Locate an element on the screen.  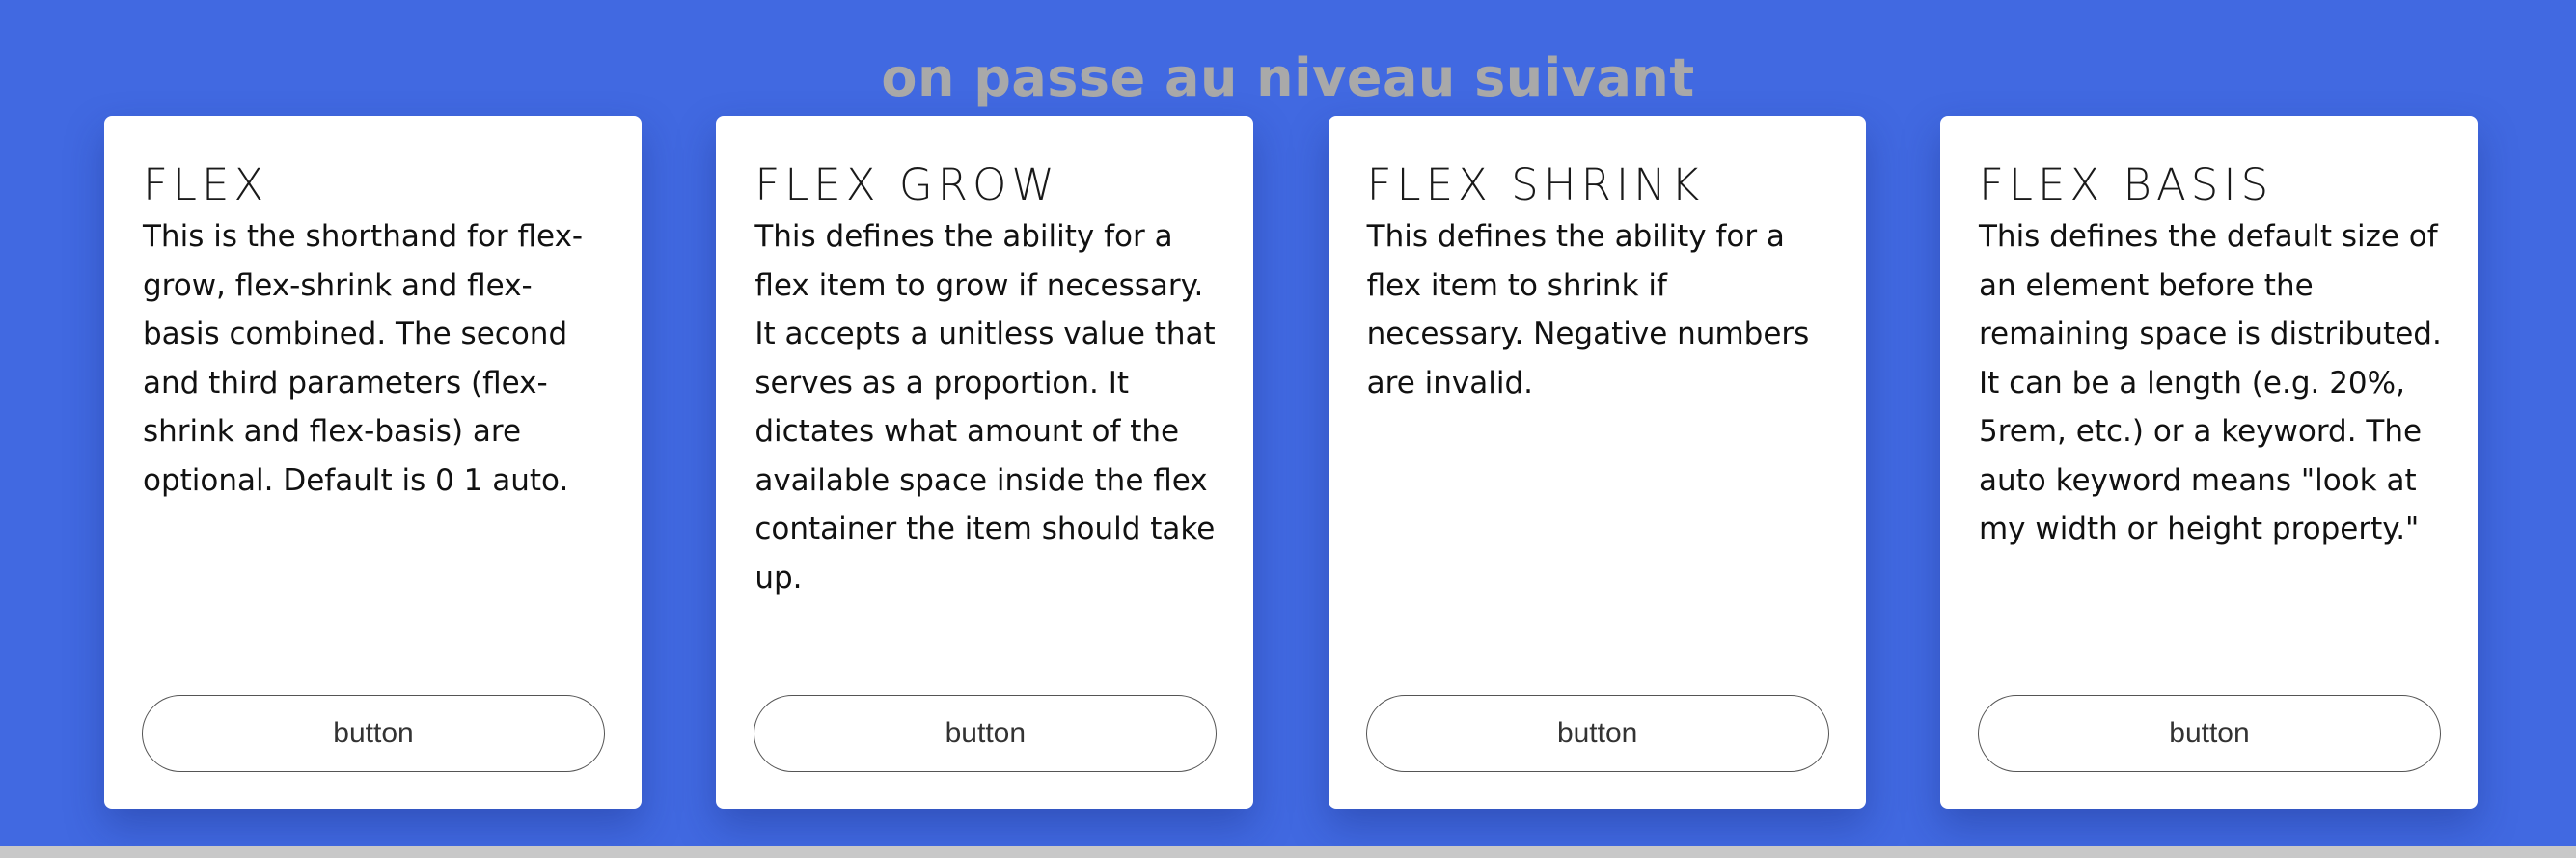
page-title: on passe au niveau suivant is located at coordinates (1288, 78).